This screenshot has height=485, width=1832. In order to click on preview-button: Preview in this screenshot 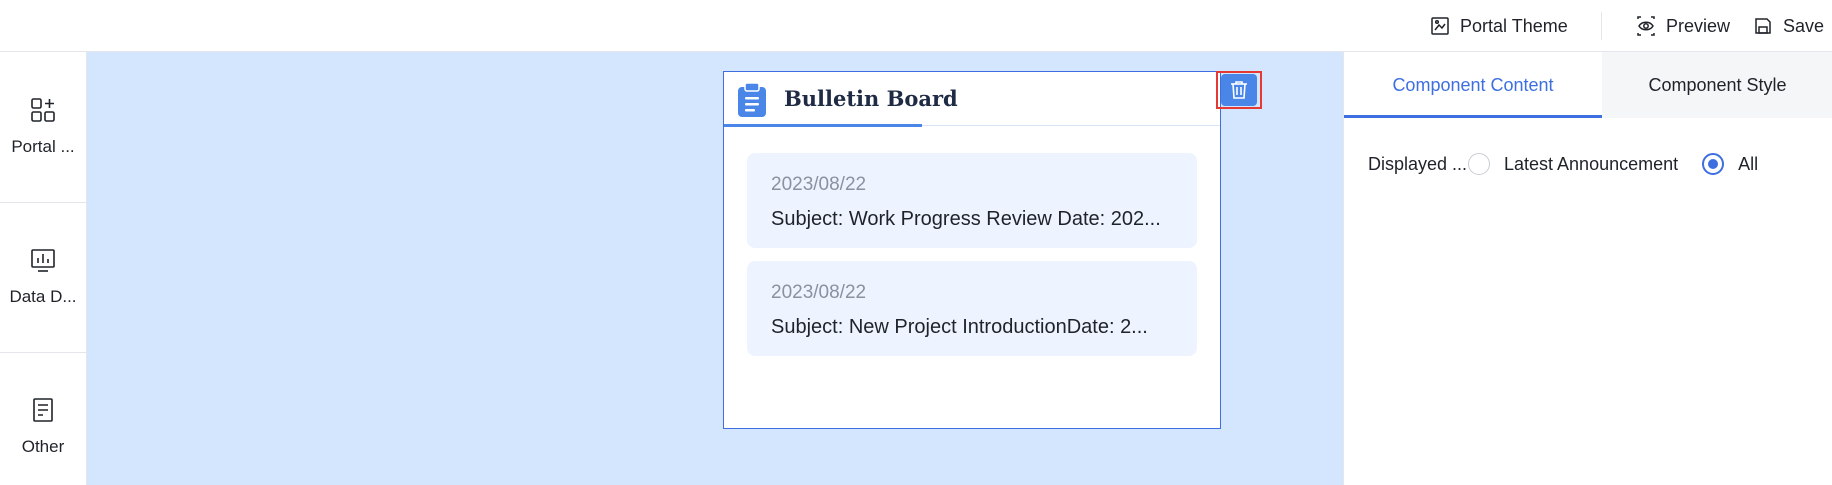, I will do `click(1683, 26)`.